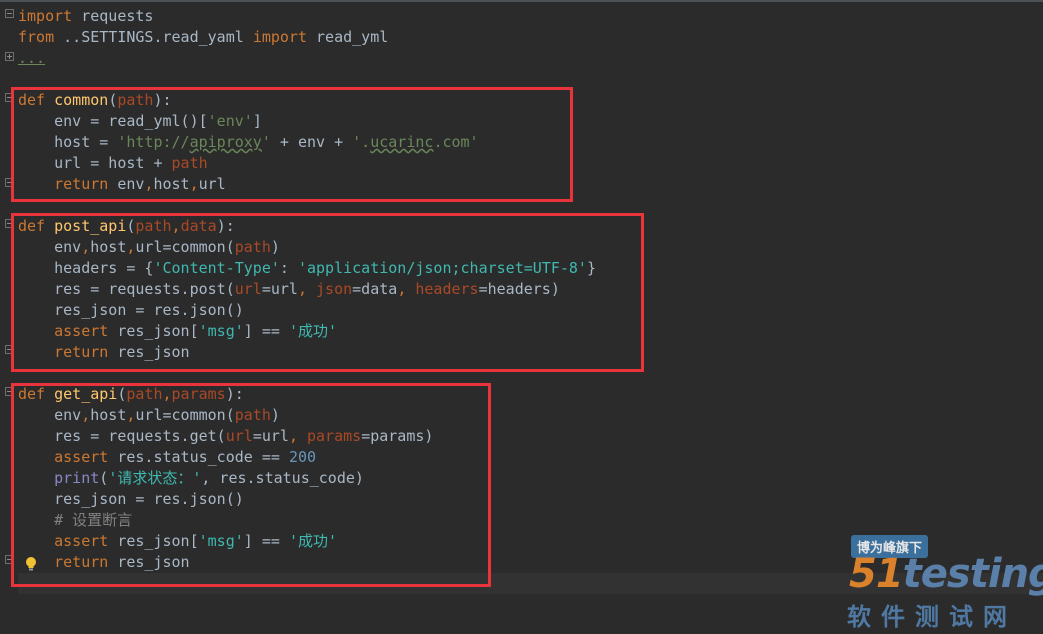 The image size is (1043, 634). I want to click on code-text: }, so click(591, 268).